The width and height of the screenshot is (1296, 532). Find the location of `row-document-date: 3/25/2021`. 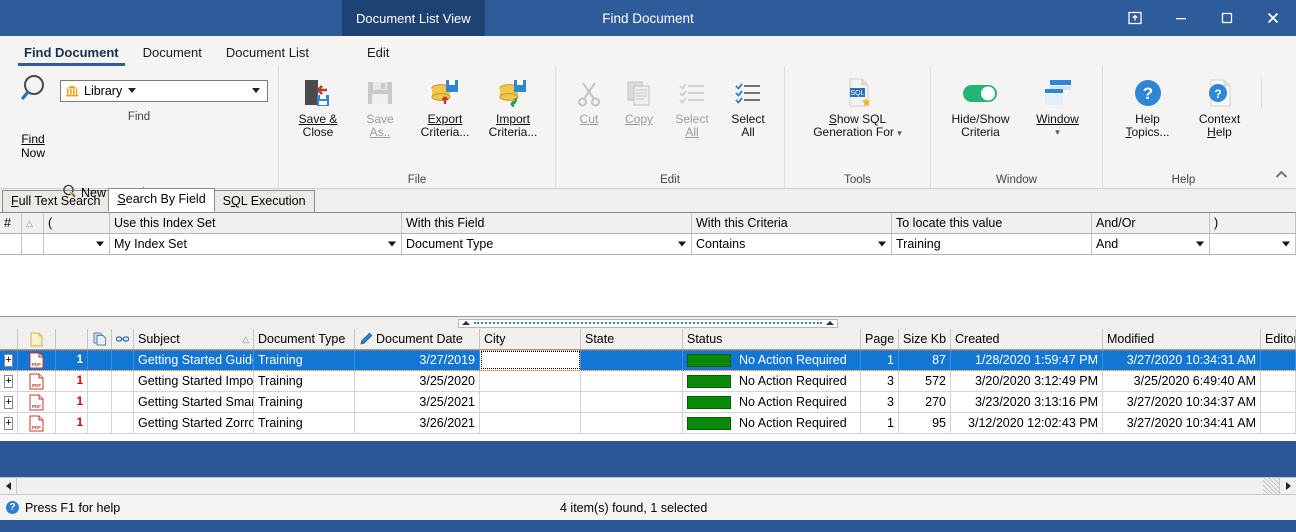

row-document-date: 3/25/2021 is located at coordinates (417, 402).